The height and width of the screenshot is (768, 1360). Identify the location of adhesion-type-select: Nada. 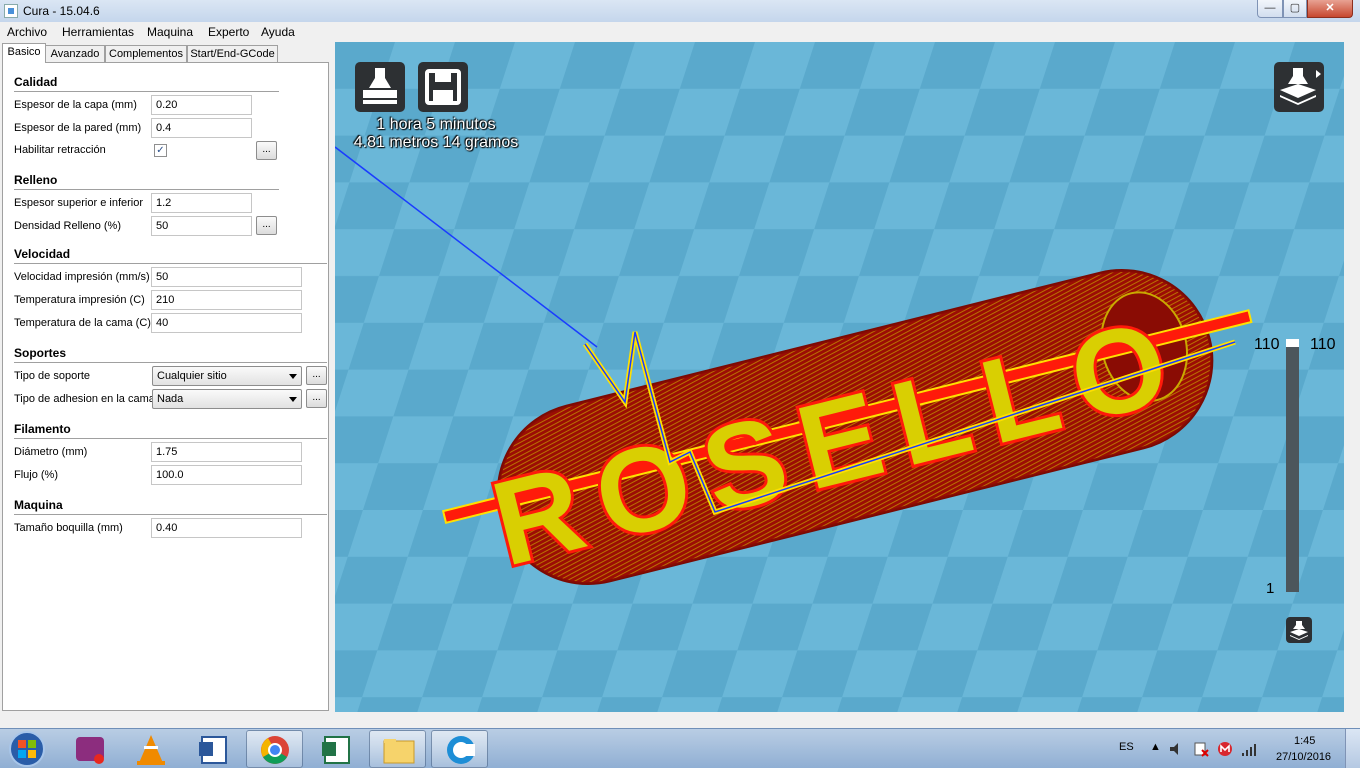
(227, 399).